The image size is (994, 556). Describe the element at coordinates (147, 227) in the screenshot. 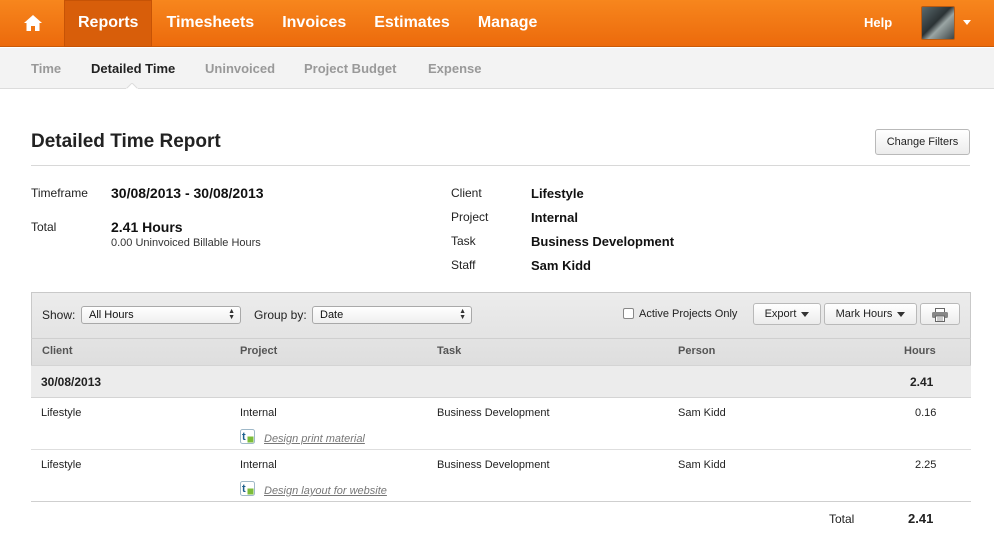

I see `total-hours-value: 2.41 Hours` at that location.